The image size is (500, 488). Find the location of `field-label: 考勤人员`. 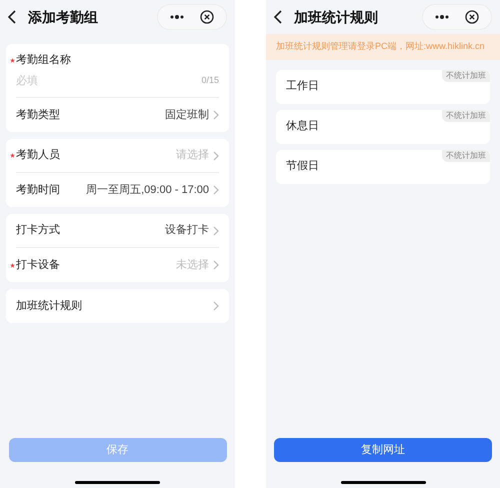

field-label: 考勤人员 is located at coordinates (38, 156).